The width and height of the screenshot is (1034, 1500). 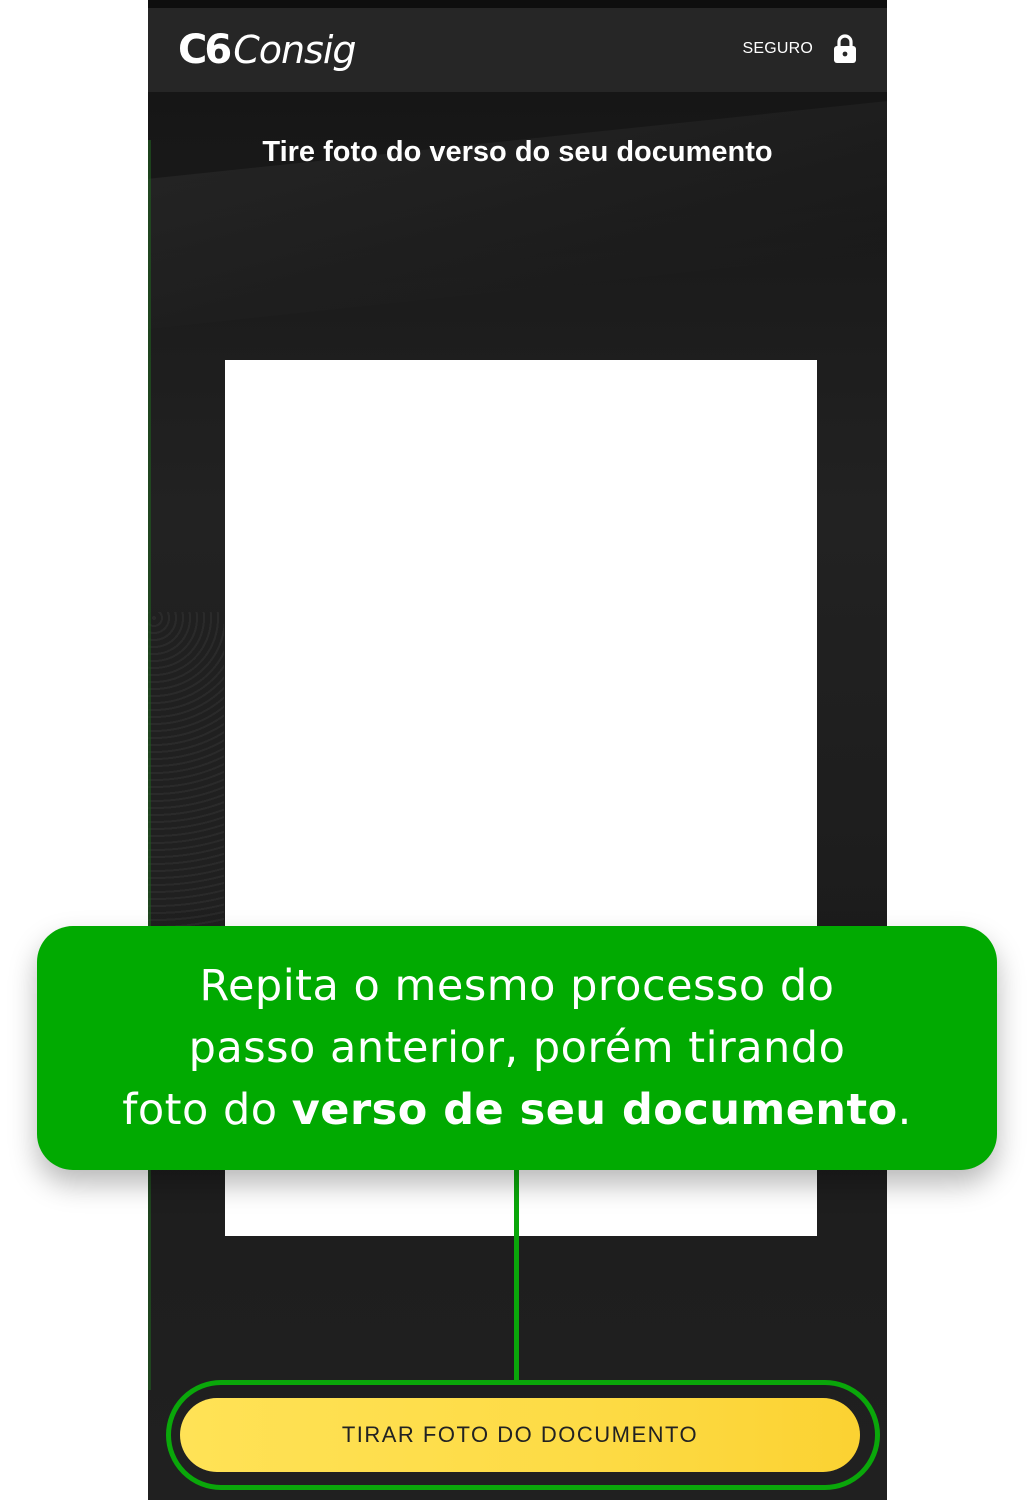 What do you see at coordinates (149, 765) in the screenshot?
I see `camera-edge` at bounding box center [149, 765].